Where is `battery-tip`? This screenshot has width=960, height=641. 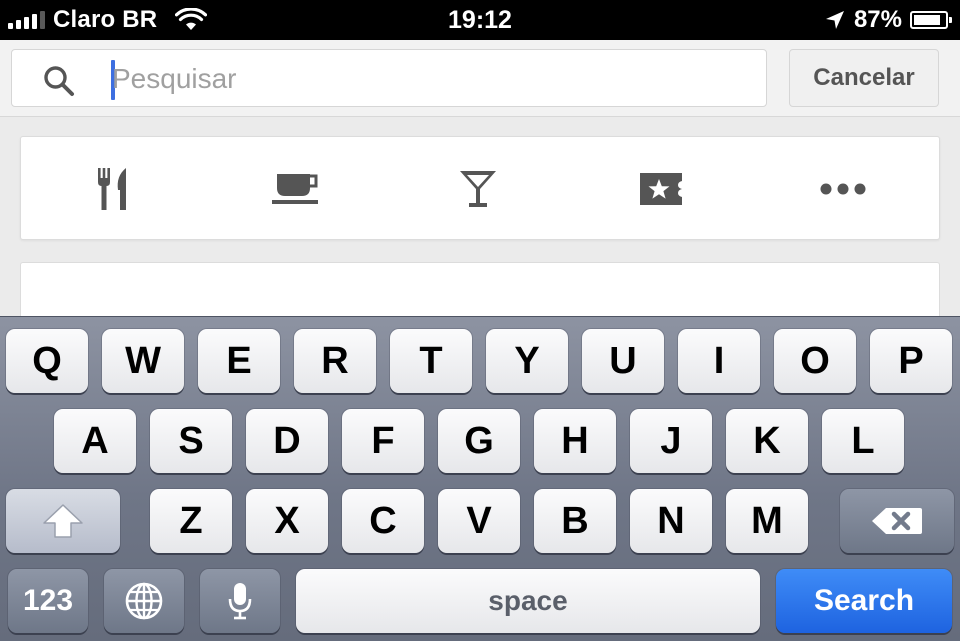
battery-tip is located at coordinates (950, 20).